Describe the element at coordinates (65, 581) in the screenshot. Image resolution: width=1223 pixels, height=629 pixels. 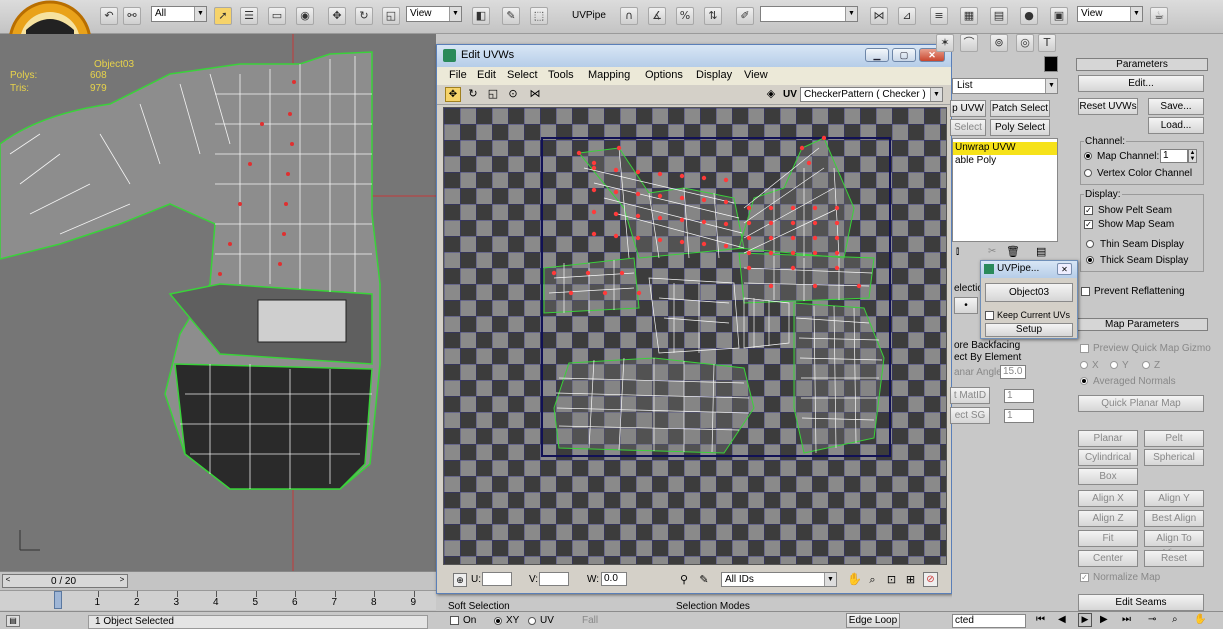
I see `time-slider: < 0 / 20 >` at that location.